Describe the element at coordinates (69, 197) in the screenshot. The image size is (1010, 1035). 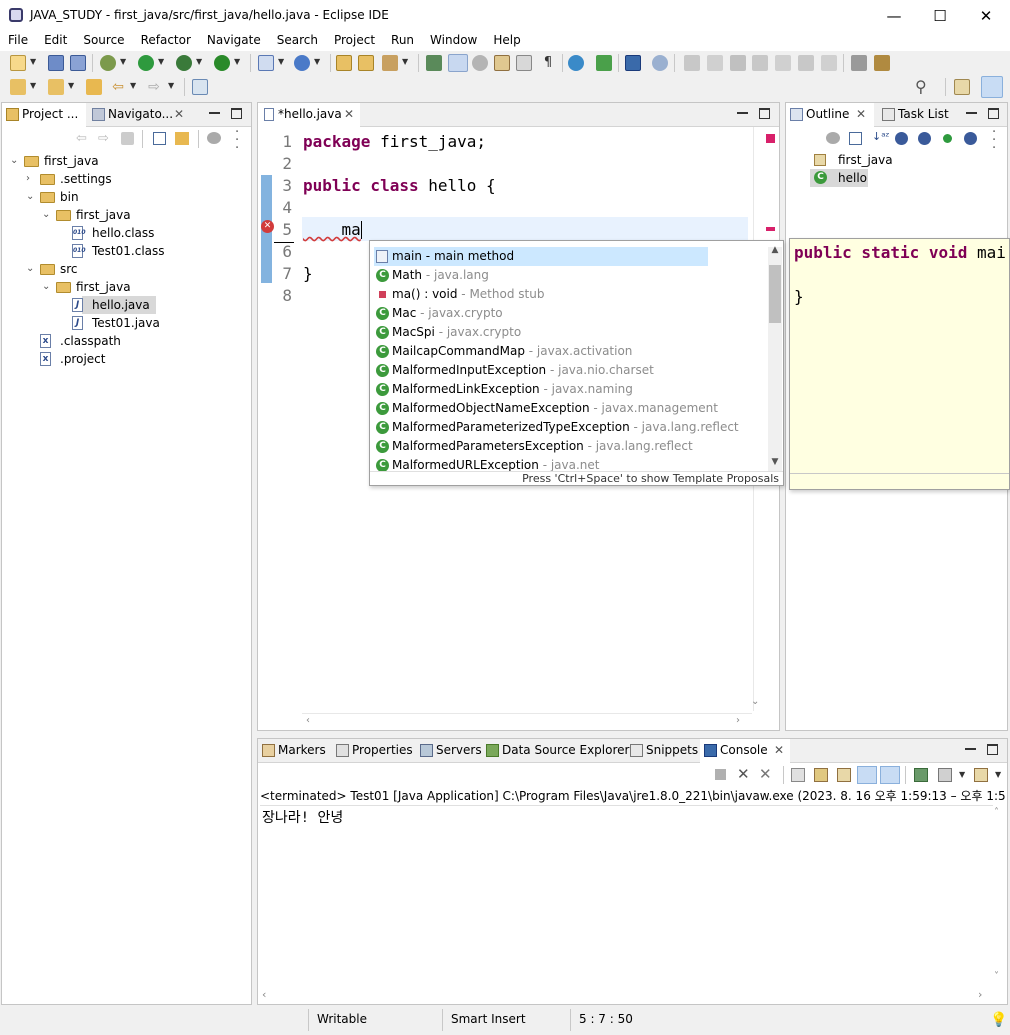
I see `tree-item: bin` at that location.